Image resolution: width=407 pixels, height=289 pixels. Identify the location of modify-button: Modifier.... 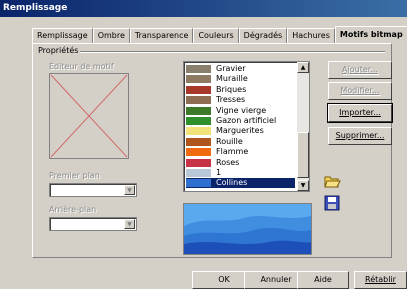
(360, 91).